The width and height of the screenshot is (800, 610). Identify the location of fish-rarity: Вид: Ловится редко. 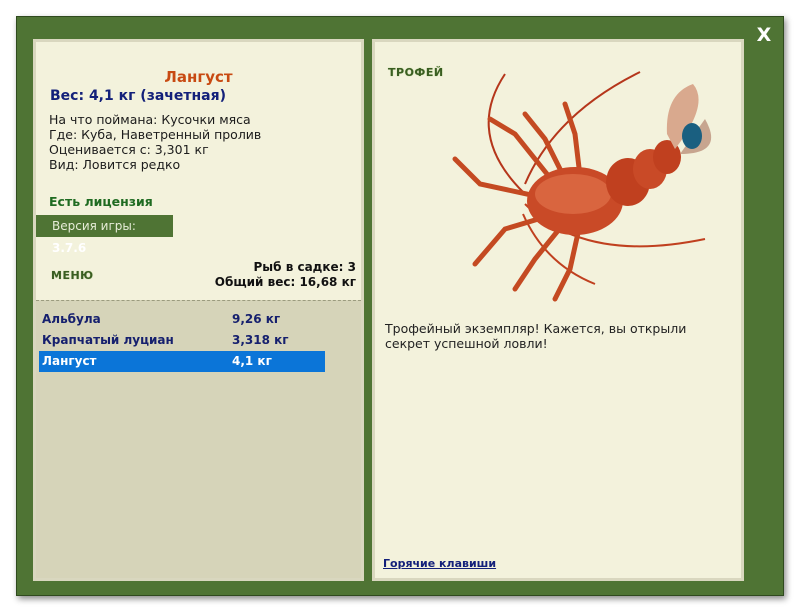
(115, 164).